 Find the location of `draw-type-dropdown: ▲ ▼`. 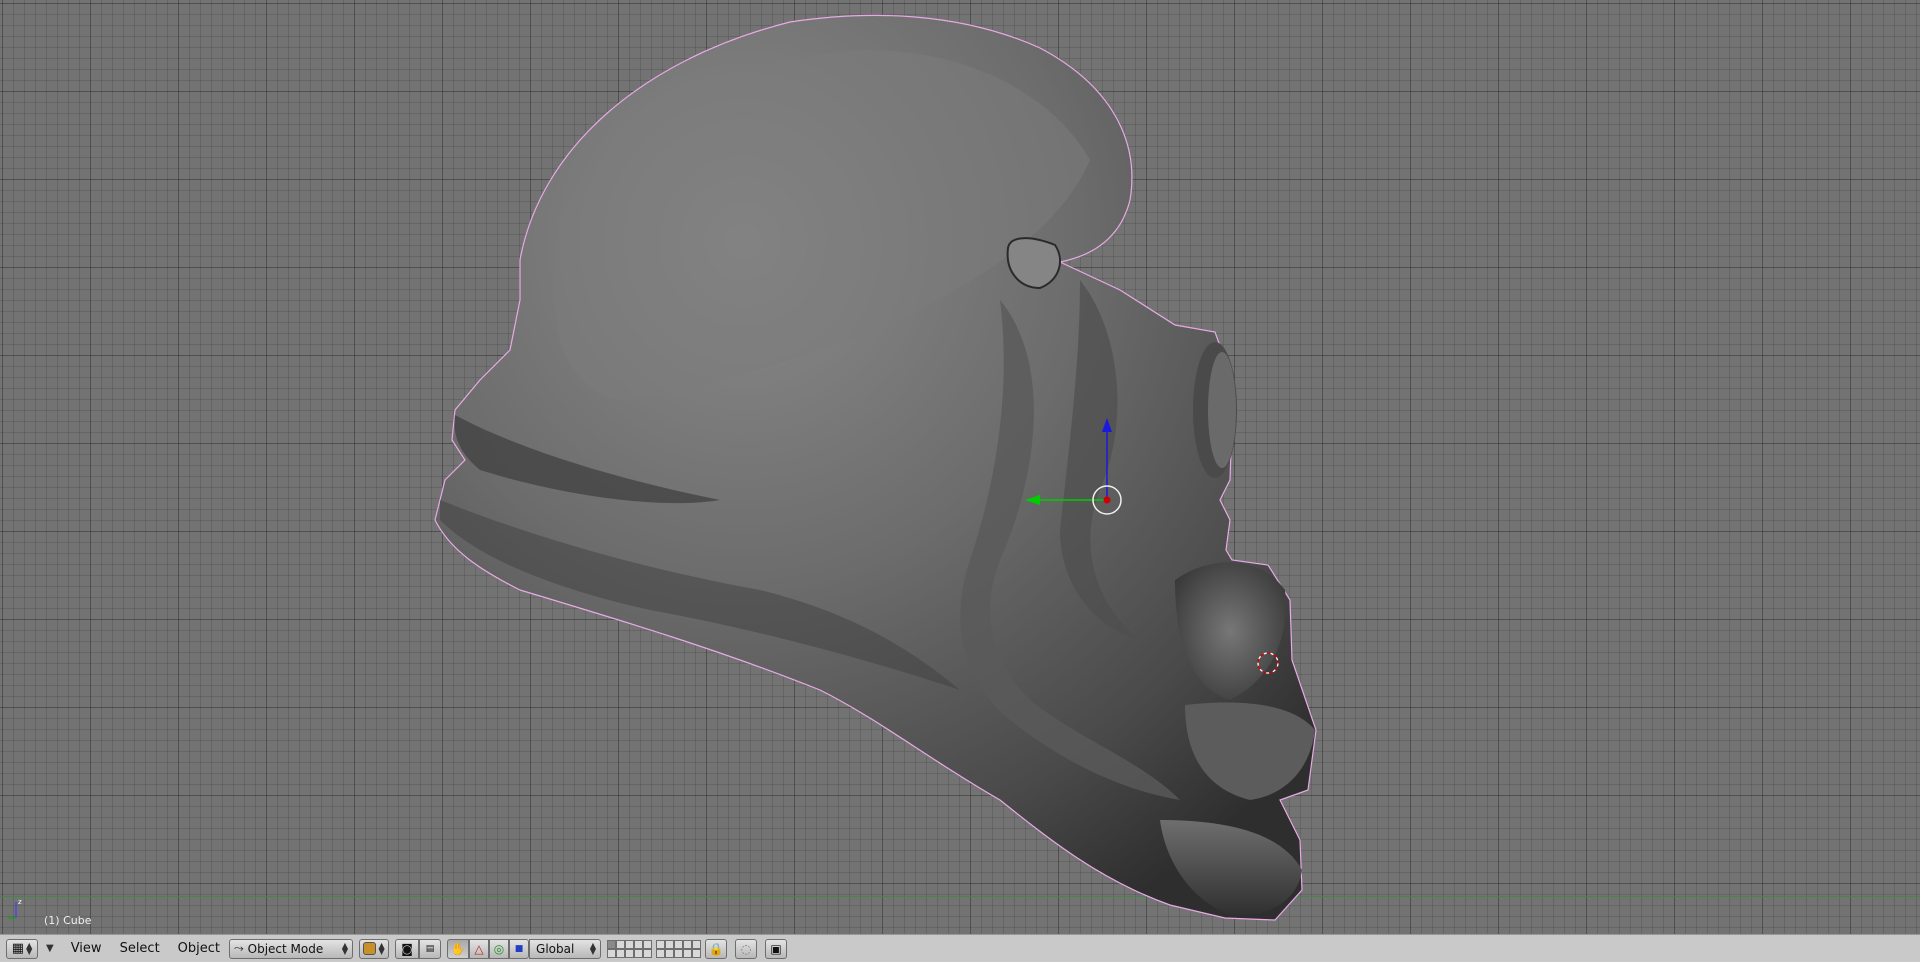

draw-type-dropdown: ▲ ▼ is located at coordinates (374, 948).